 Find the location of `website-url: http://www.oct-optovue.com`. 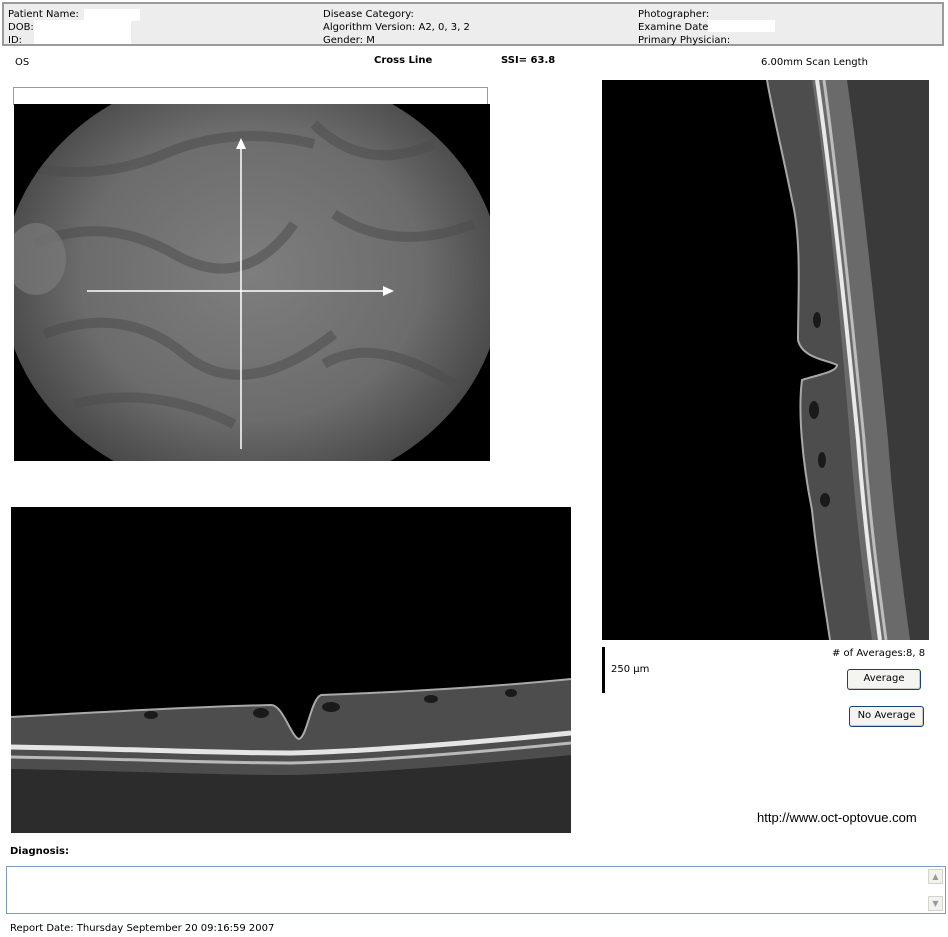

website-url: http://www.oct-optovue.com is located at coordinates (837, 817).